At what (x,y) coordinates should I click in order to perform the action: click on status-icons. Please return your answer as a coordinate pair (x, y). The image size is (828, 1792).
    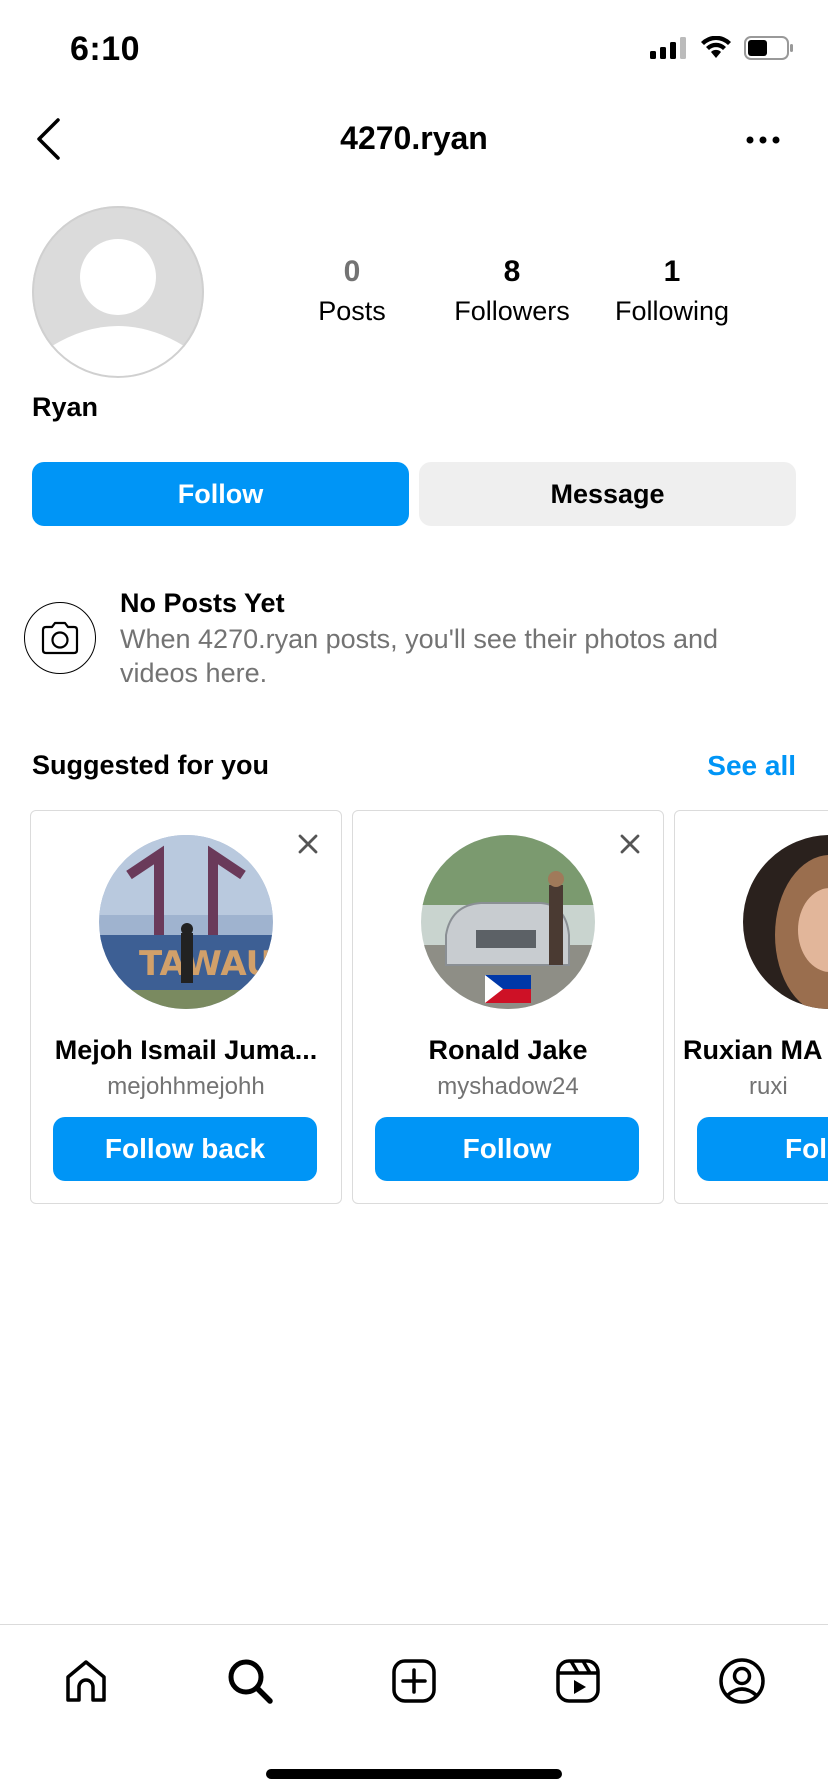
    Looking at the image, I should click on (722, 48).